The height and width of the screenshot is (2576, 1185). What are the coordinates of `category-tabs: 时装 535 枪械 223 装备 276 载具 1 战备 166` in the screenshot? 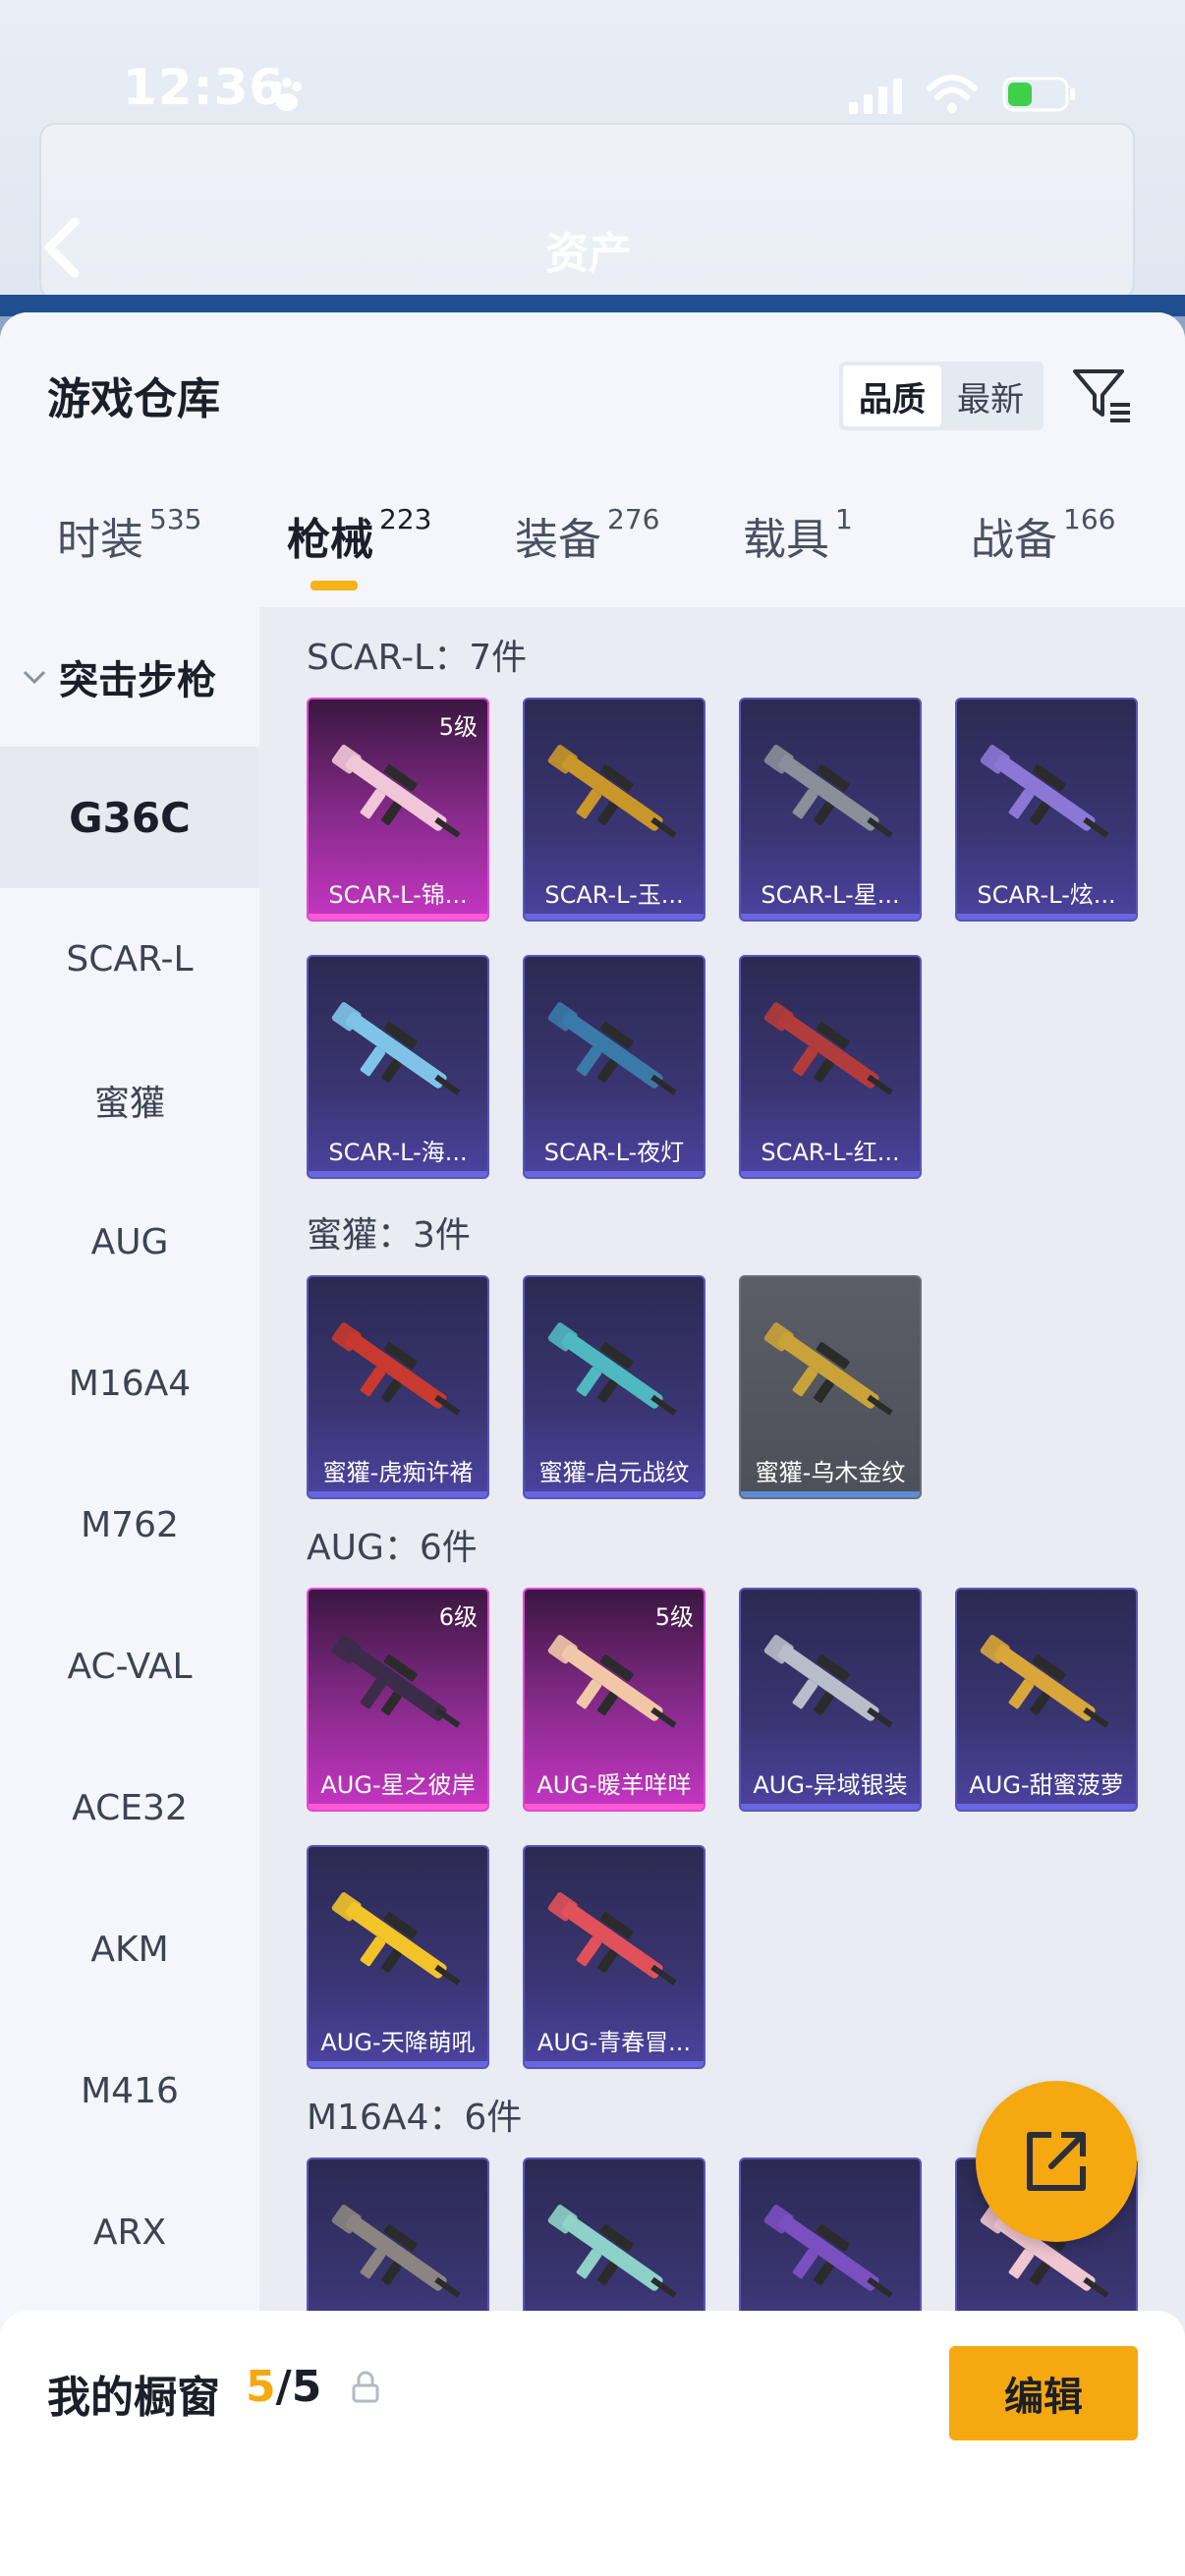 It's located at (592, 547).